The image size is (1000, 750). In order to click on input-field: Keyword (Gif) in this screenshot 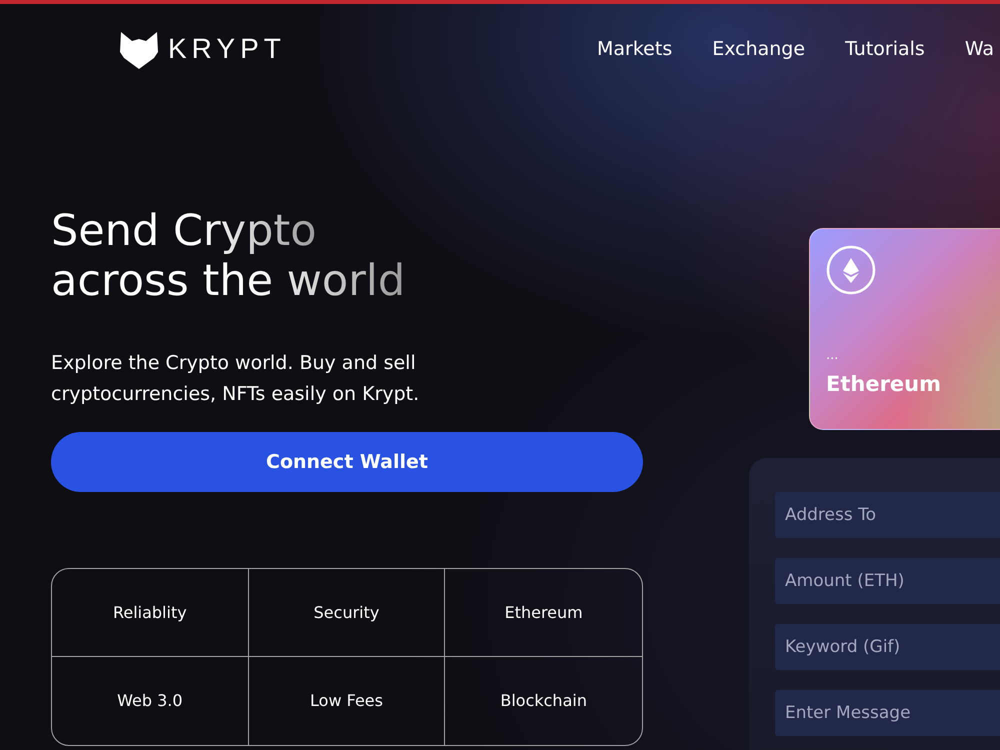, I will do `click(887, 647)`.